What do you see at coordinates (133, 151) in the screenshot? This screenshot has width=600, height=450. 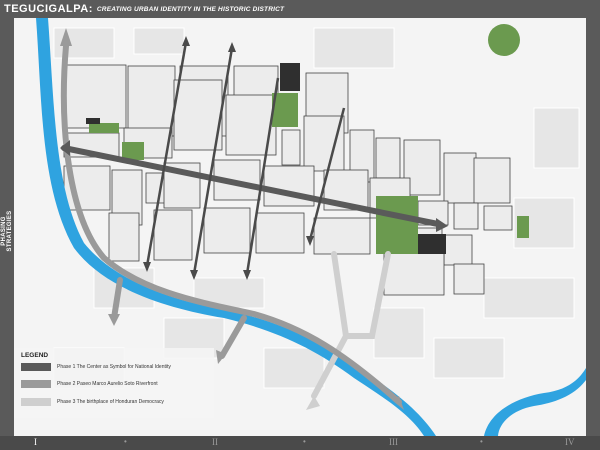 I see `park-west` at bounding box center [133, 151].